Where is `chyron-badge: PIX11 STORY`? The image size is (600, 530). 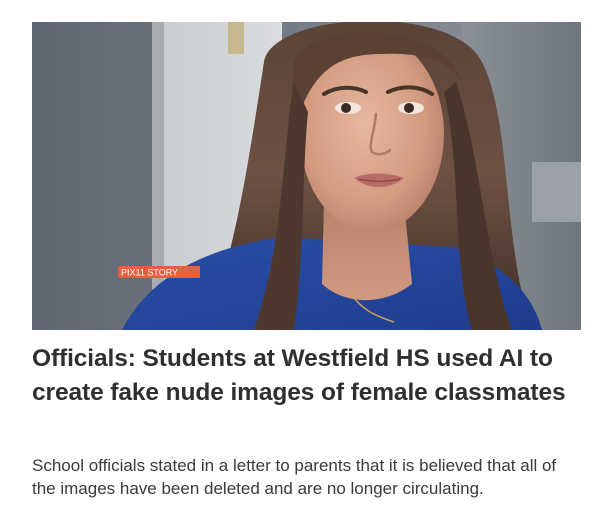 chyron-badge: PIX11 STORY is located at coordinates (159, 272).